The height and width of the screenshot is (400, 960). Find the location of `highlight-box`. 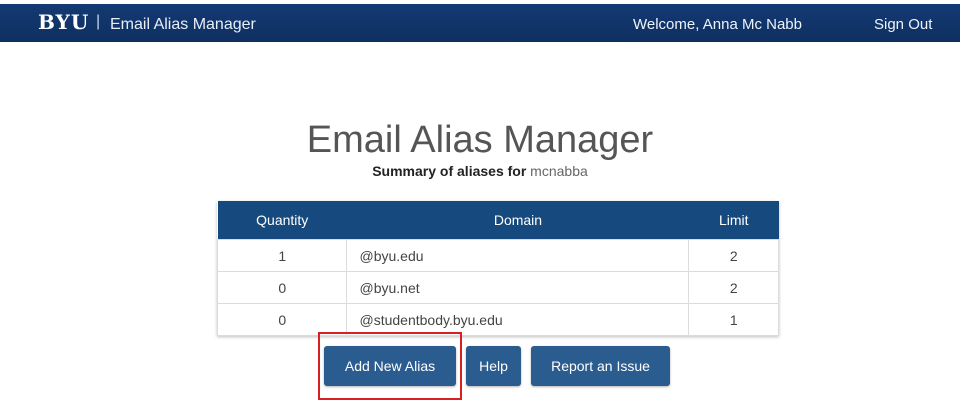

highlight-box is located at coordinates (390, 366).